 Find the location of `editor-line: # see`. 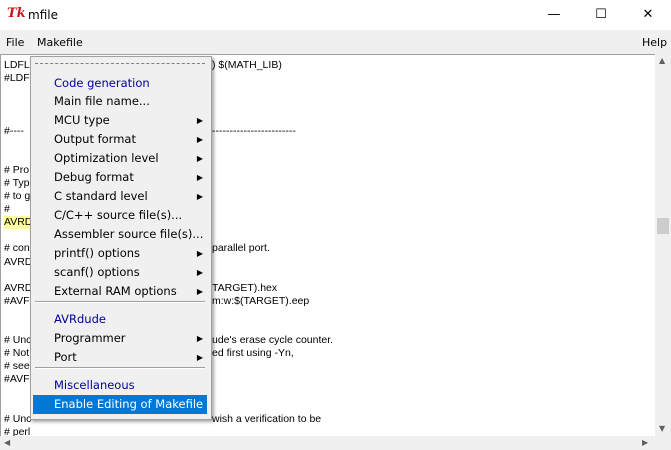

editor-line: # see is located at coordinates (17, 366).